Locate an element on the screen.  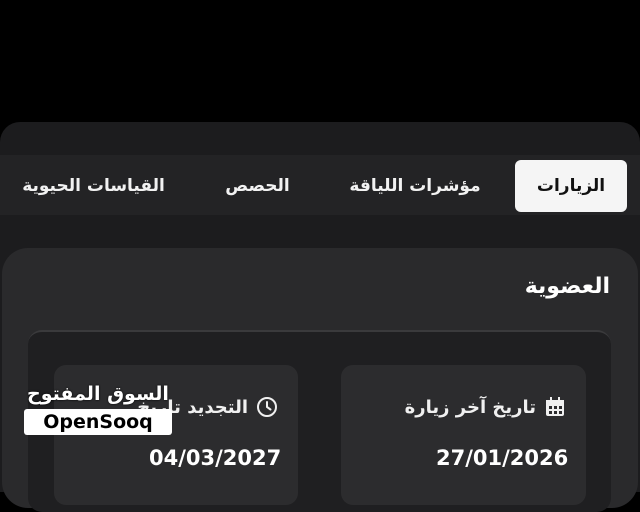
last-visit-value: 27/01/2026 is located at coordinates (502, 458).